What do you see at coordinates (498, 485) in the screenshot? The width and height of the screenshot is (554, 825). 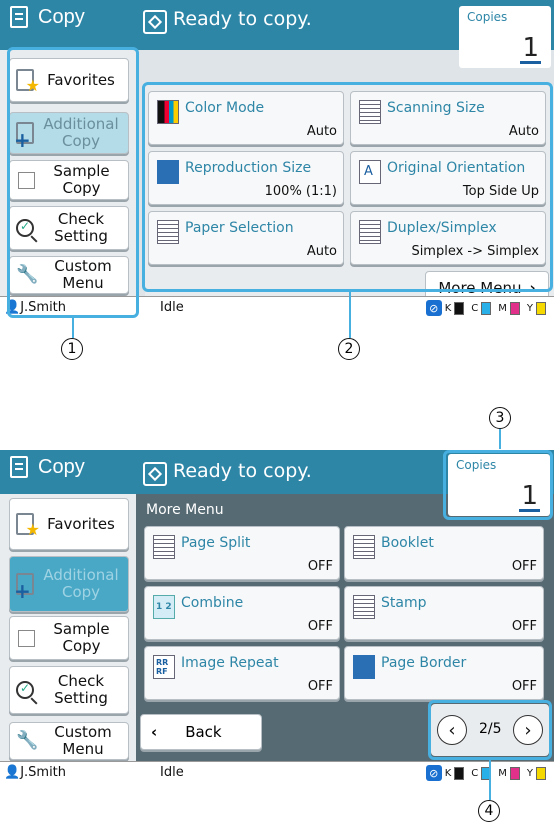 I see `highlight-copies` at bounding box center [498, 485].